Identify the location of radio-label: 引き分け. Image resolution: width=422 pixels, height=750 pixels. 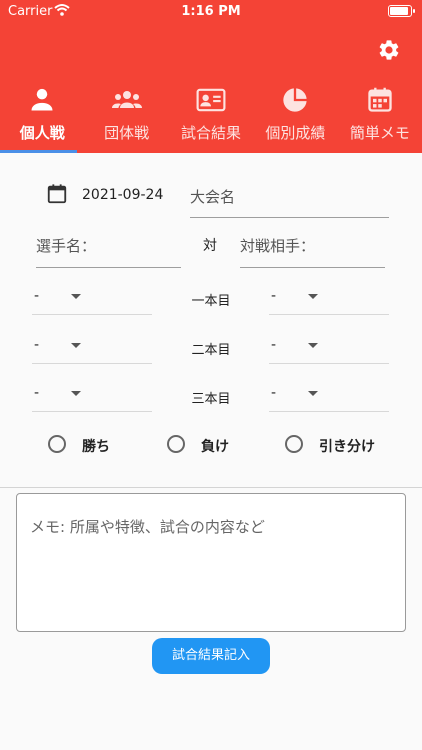
(347, 447).